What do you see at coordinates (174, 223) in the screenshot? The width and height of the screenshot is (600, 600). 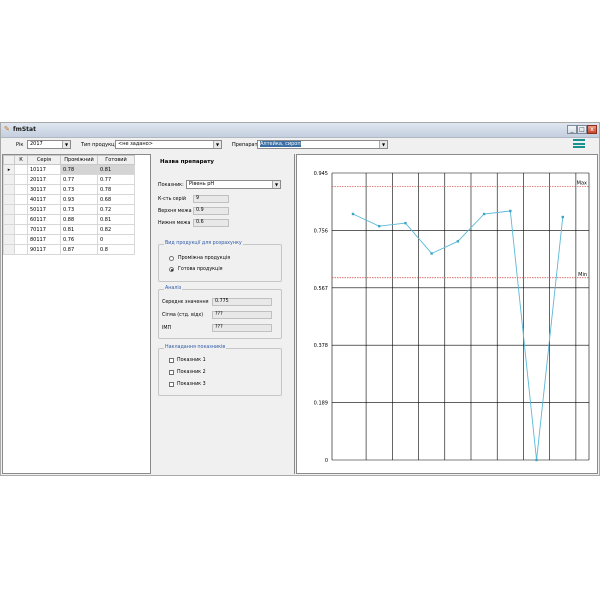 I see `lower-limit-label: Нижня межа` at bounding box center [174, 223].